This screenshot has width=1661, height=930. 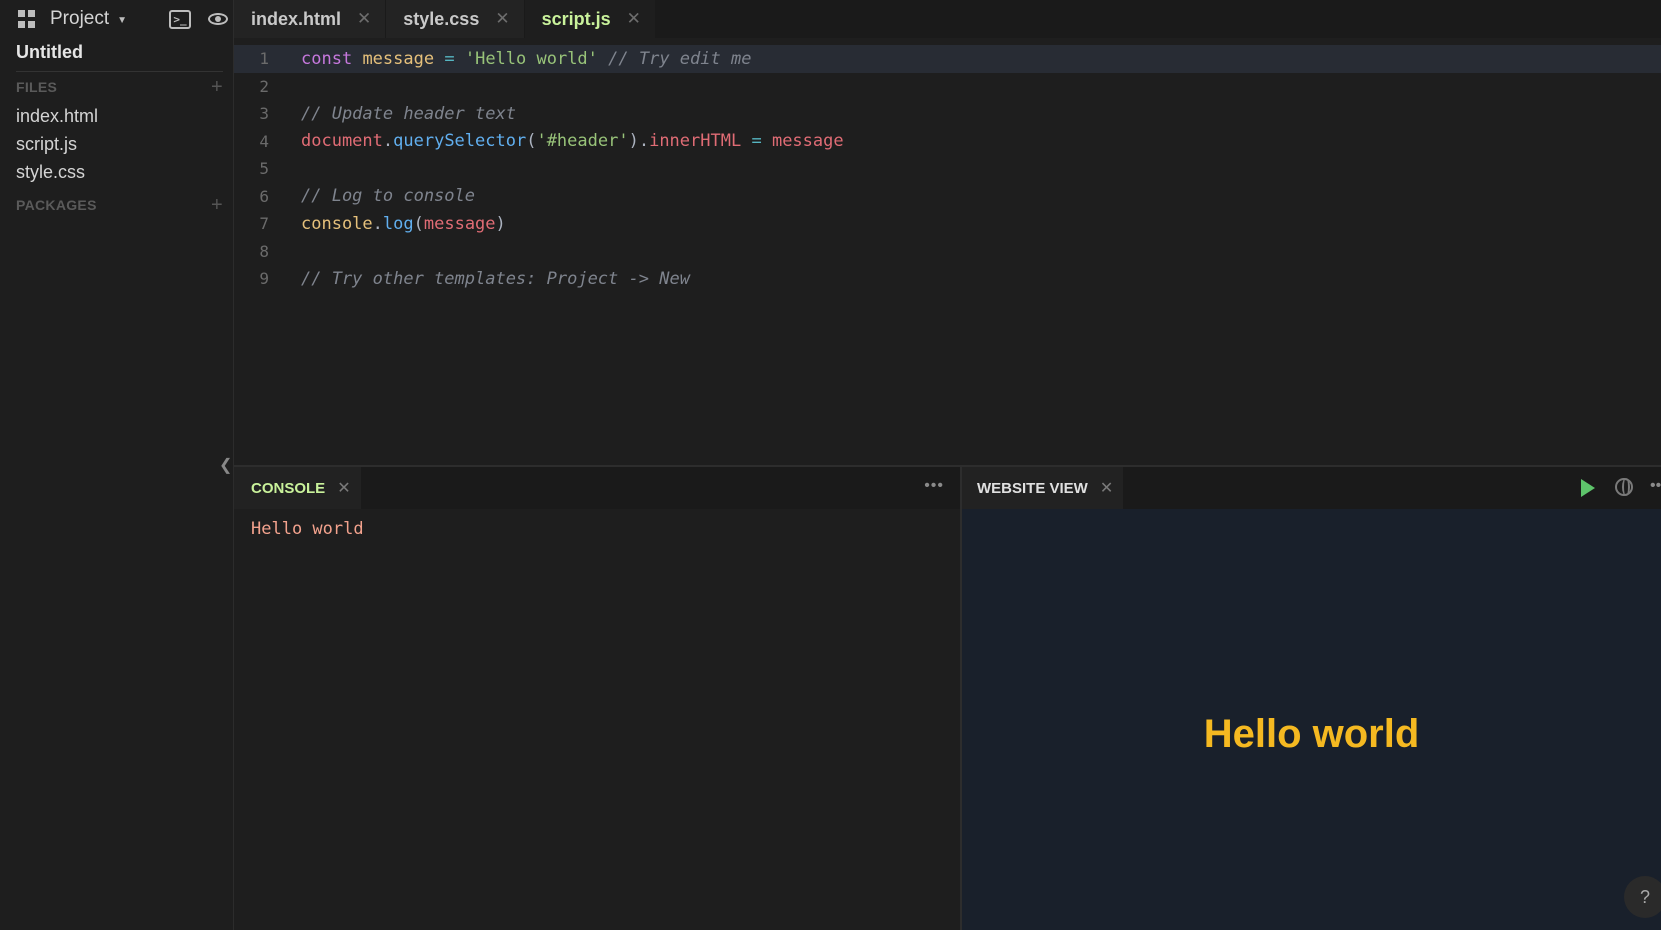 What do you see at coordinates (531, 58) in the screenshot?
I see `code-token: 'Hello world'` at bounding box center [531, 58].